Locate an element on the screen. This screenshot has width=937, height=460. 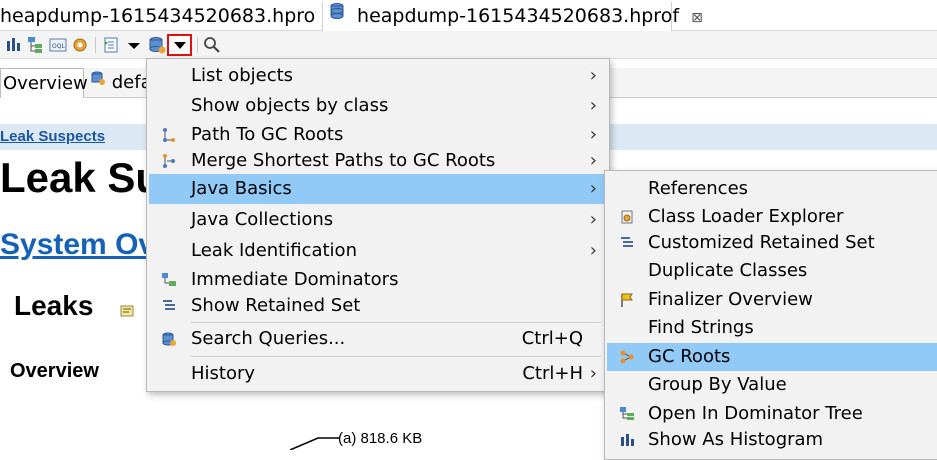
leaks-heading: Leaks is located at coordinates (54, 305).